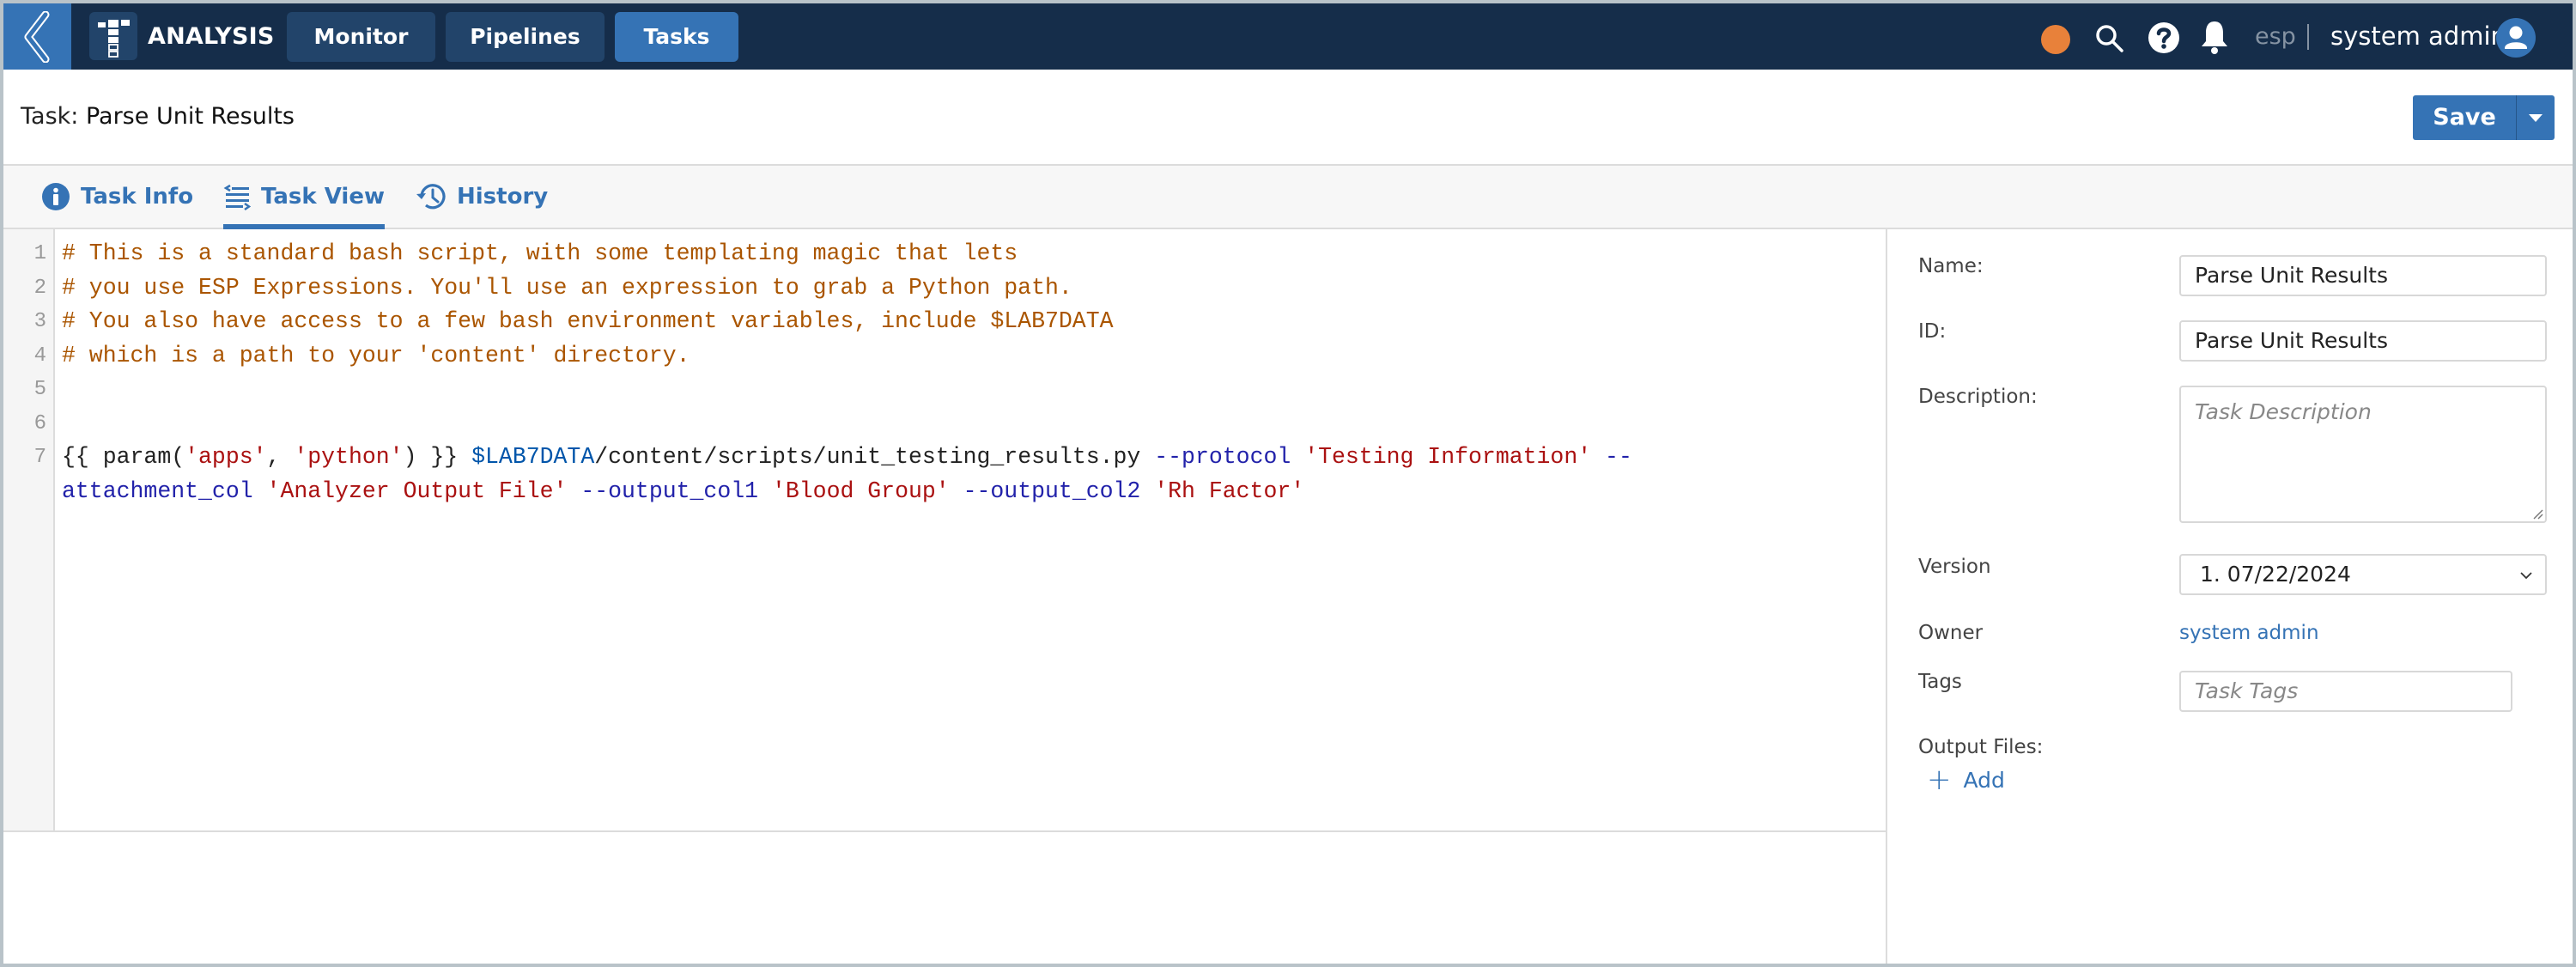 Image resolution: width=2576 pixels, height=967 pixels. I want to click on save-options-dropdown, so click(2536, 117).